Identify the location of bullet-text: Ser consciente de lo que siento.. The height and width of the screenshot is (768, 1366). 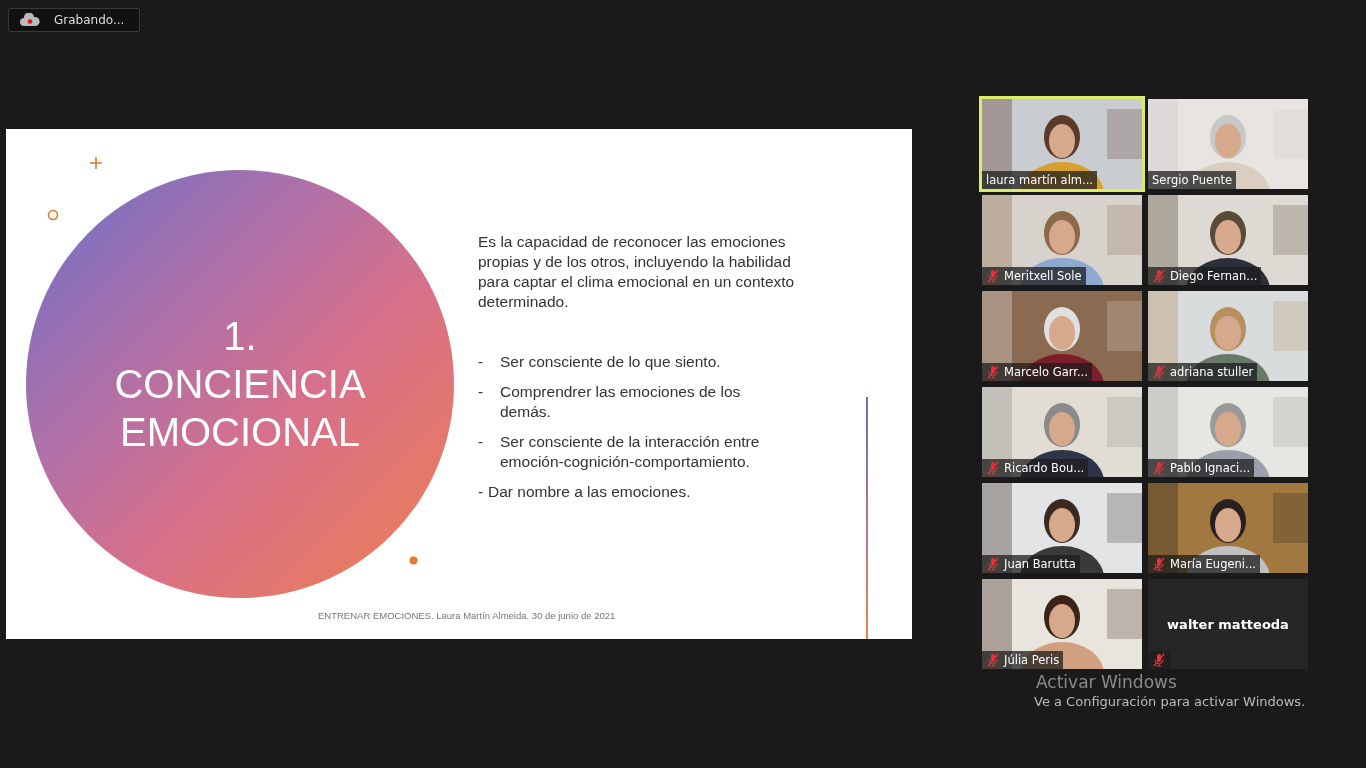
(610, 362).